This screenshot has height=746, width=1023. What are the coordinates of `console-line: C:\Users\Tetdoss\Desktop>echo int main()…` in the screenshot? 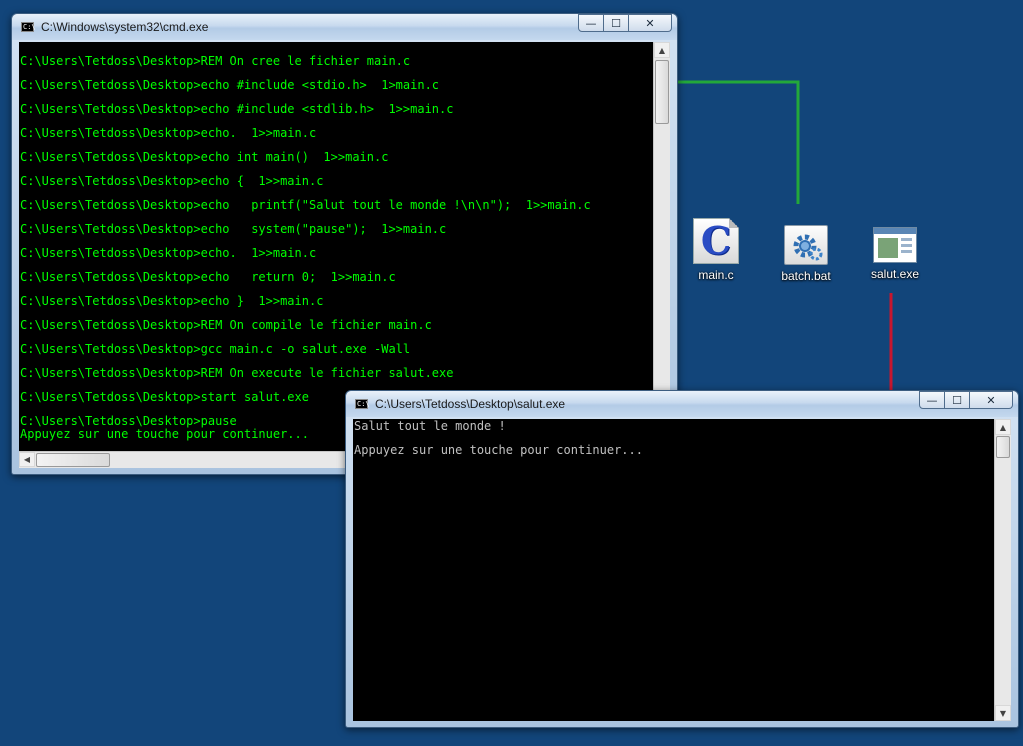 It's located at (204, 157).